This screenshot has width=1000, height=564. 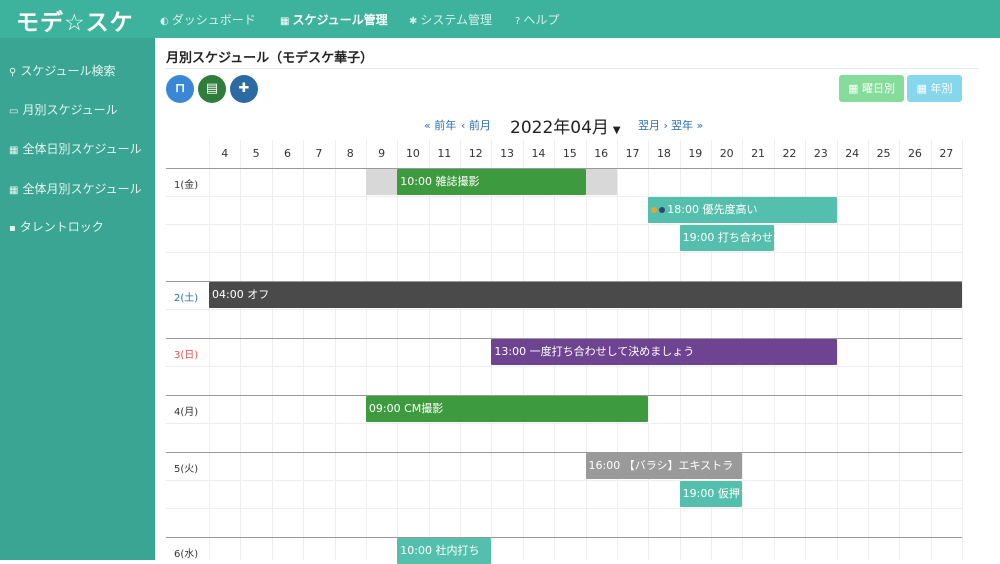 What do you see at coordinates (934, 88) in the screenshot?
I see `year-view-button: ▦ 年別` at bounding box center [934, 88].